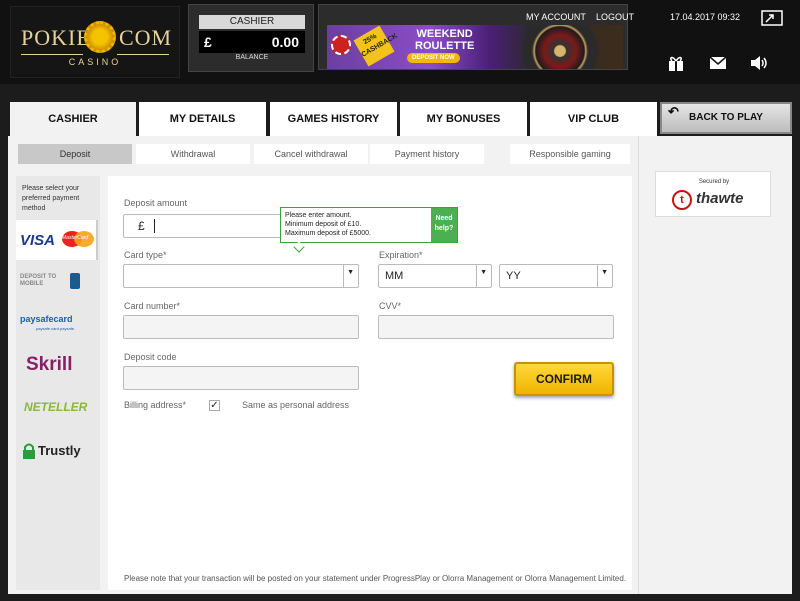 The height and width of the screenshot is (601, 800). I want to click on balance-currency: £, so click(208, 42).